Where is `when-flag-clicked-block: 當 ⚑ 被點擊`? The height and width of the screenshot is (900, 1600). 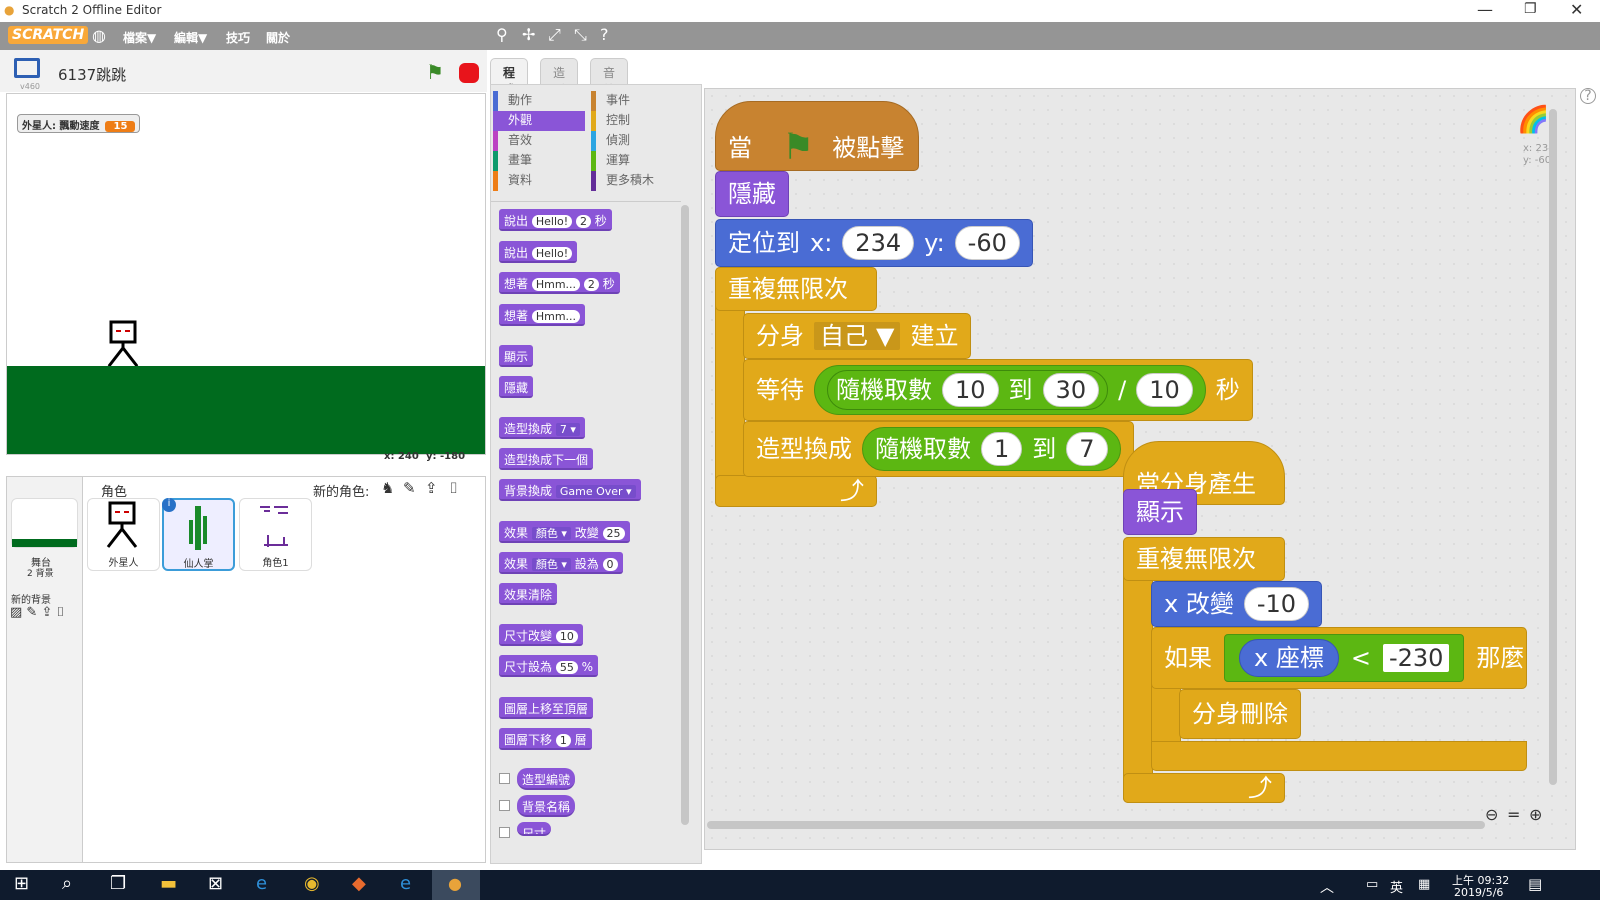 when-flag-clicked-block: 當 ⚑ 被點擊 is located at coordinates (817, 136).